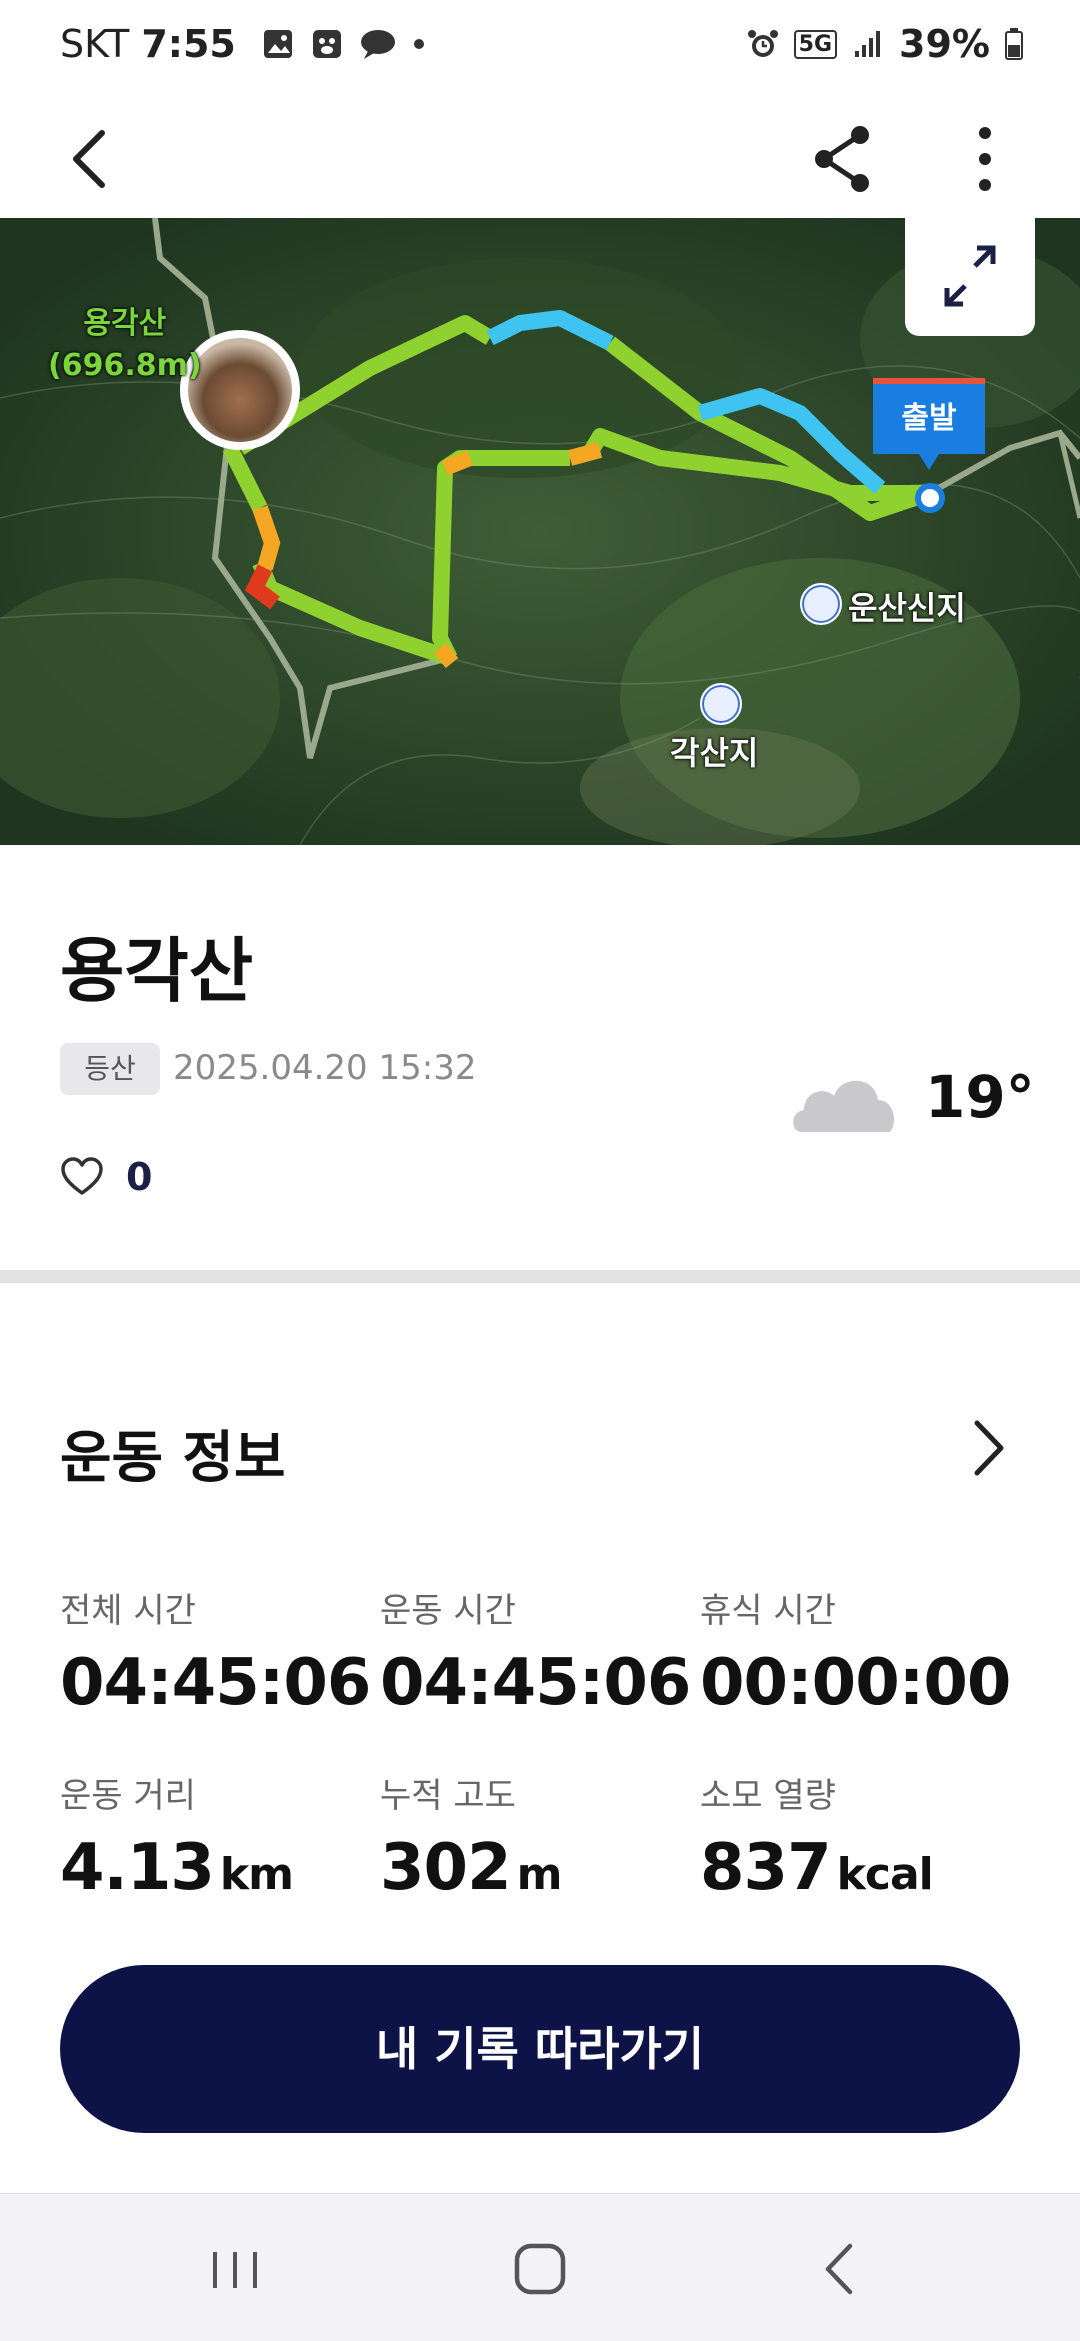 The image size is (1080, 2341). What do you see at coordinates (128, 1796) in the screenshot?
I see `stat-label: 운동 거리` at bounding box center [128, 1796].